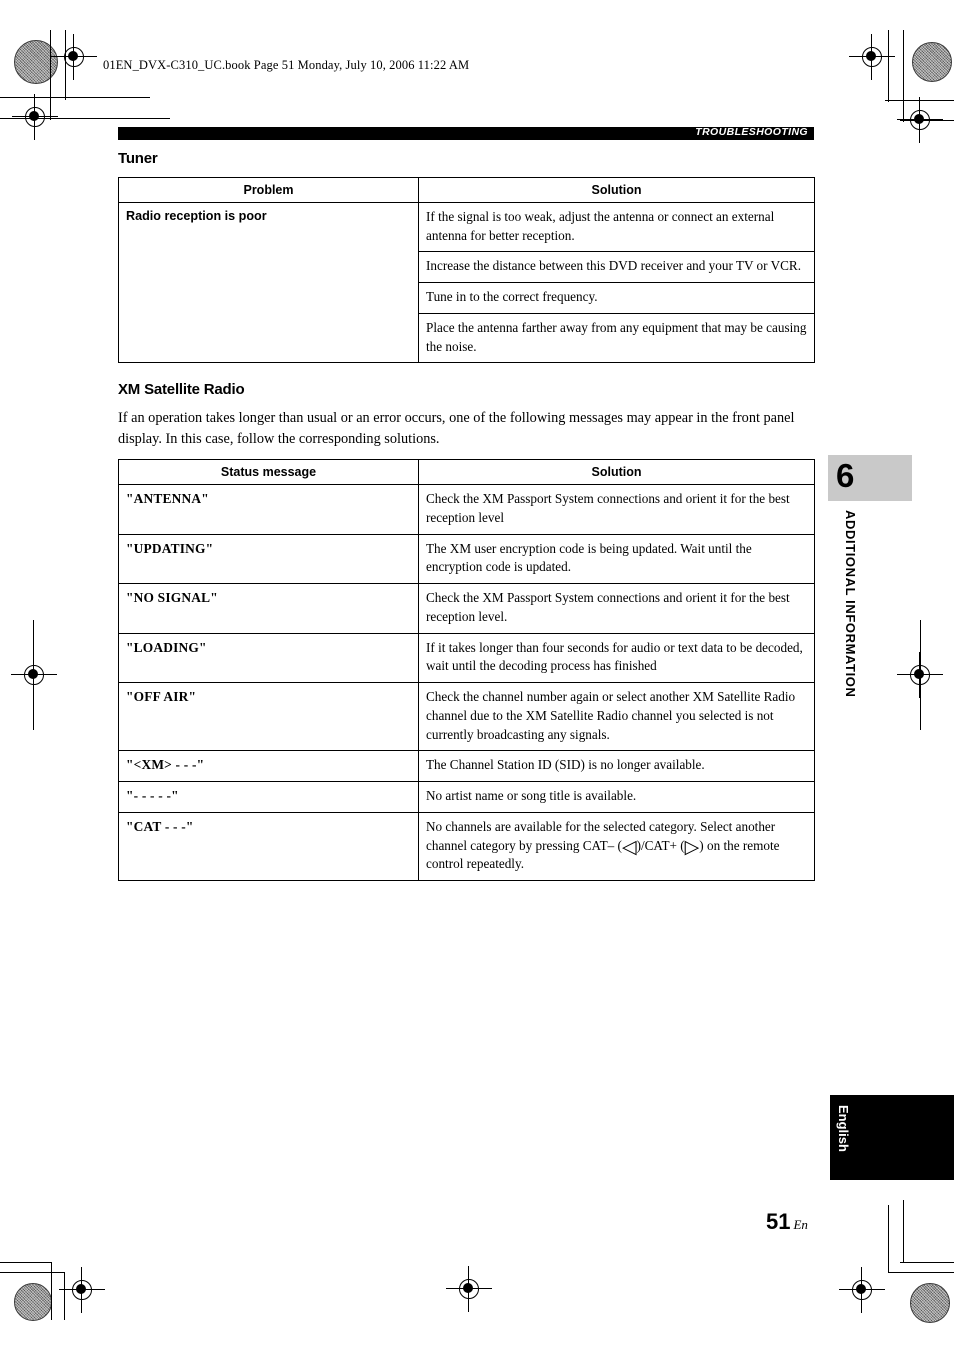 The width and height of the screenshot is (954, 1351). I want to click on halftone-circle-top-left, so click(36, 62).